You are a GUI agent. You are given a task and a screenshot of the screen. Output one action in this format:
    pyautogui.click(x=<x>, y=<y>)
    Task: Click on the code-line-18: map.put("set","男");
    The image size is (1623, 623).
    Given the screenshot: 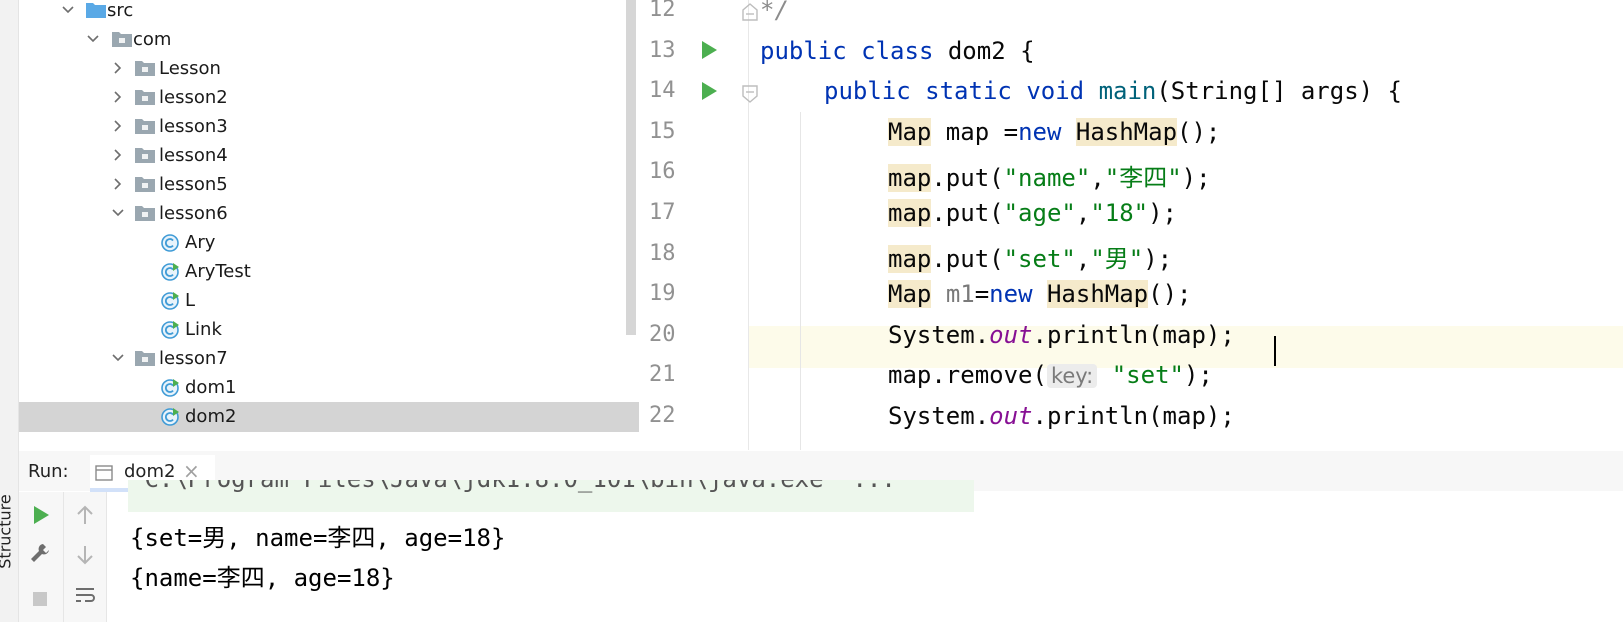 What is the action you would take?
    pyautogui.click(x=1030, y=256)
    